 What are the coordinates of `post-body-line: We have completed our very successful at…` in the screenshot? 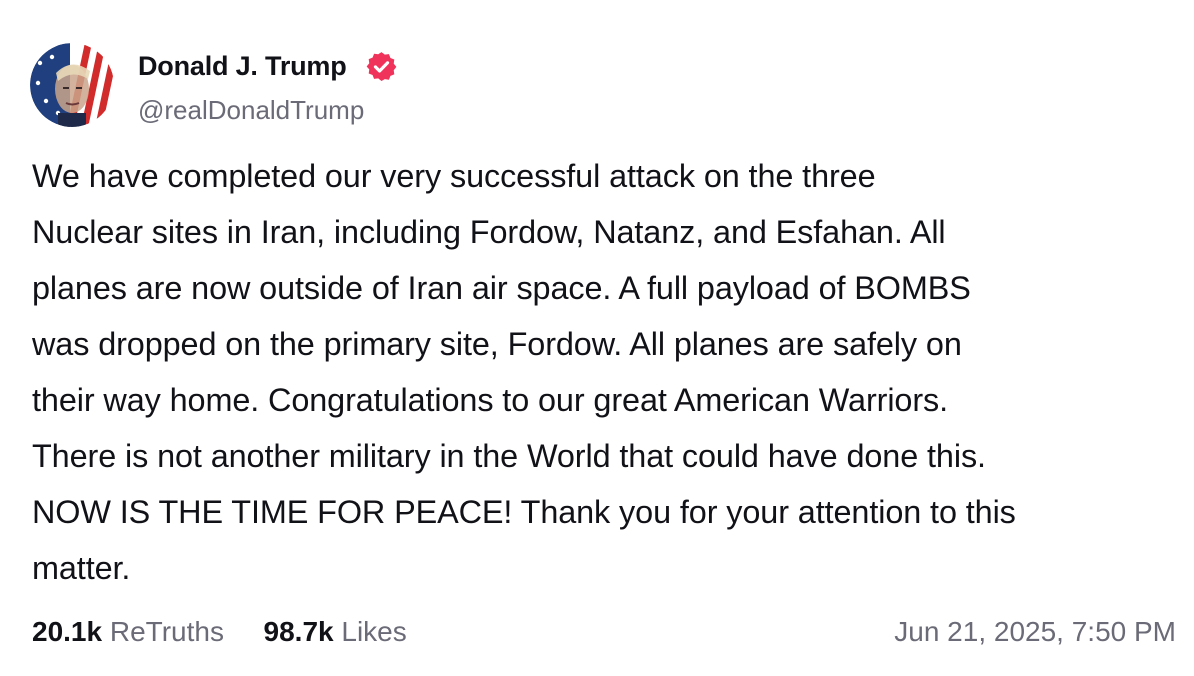 It's located at (454, 176).